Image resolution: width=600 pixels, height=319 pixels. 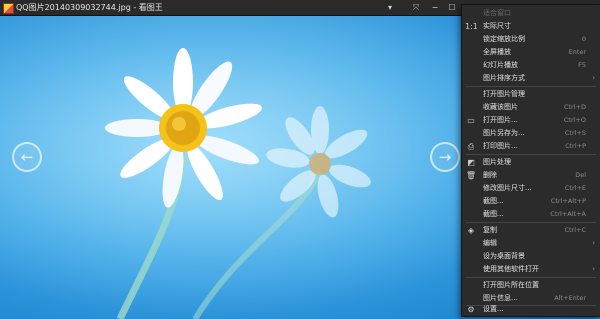 I want to click on menu-item-save-as: 图片另存为... Ctrl+S, so click(x=531, y=133).